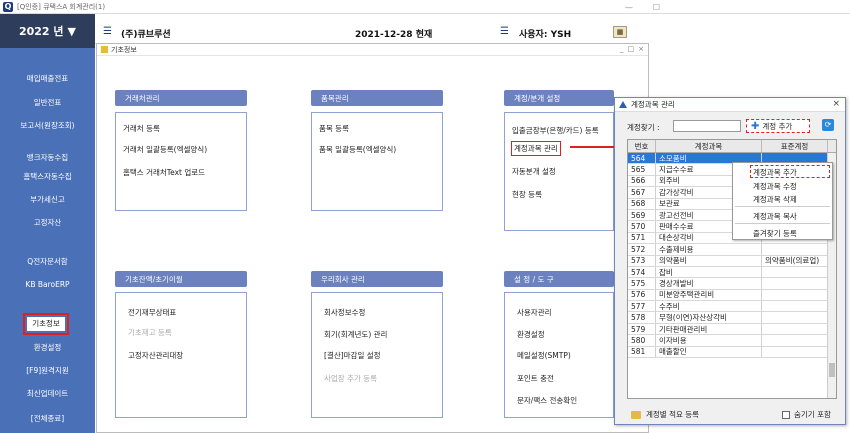  What do you see at coordinates (832, 370) in the screenshot?
I see `scrollbar-thumb` at bounding box center [832, 370].